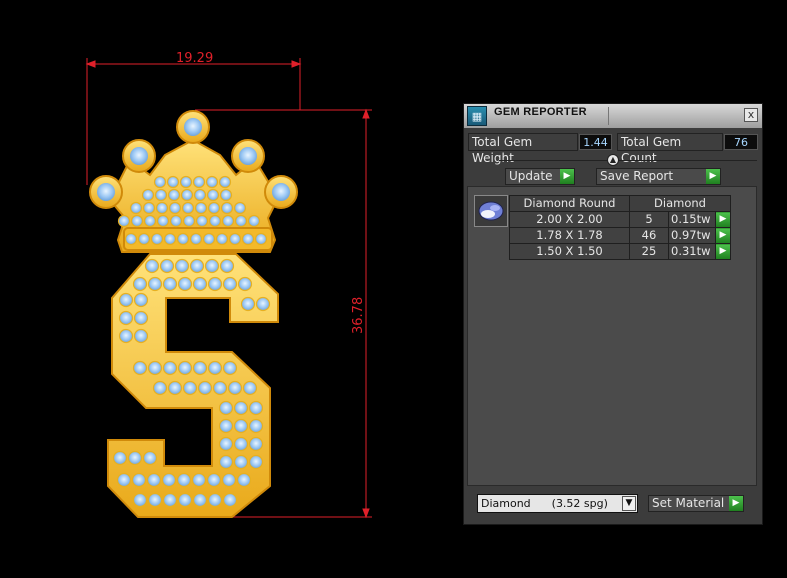 This screenshot has height=578, width=787. Describe the element at coordinates (569, 235) in the screenshot. I see `gem-size: 1.78 X 1.78` at that location.